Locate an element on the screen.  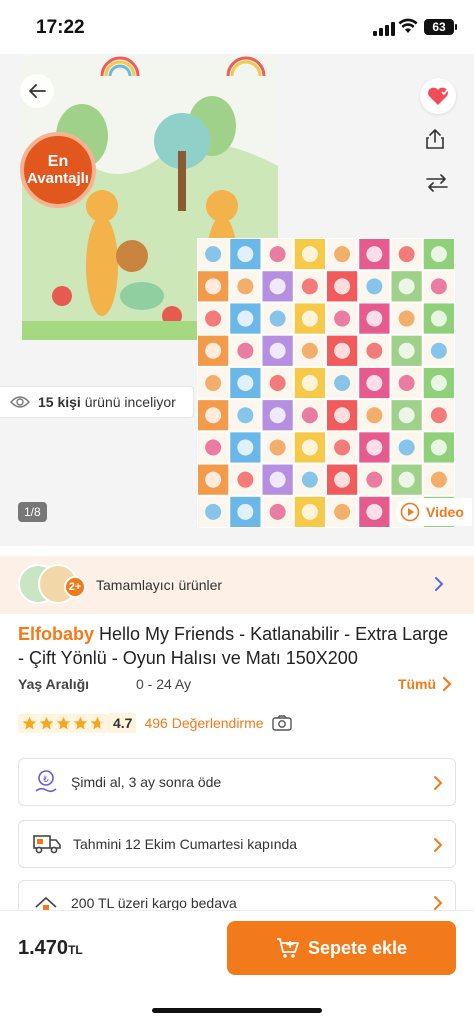
favorite-button is located at coordinates (438, 96).